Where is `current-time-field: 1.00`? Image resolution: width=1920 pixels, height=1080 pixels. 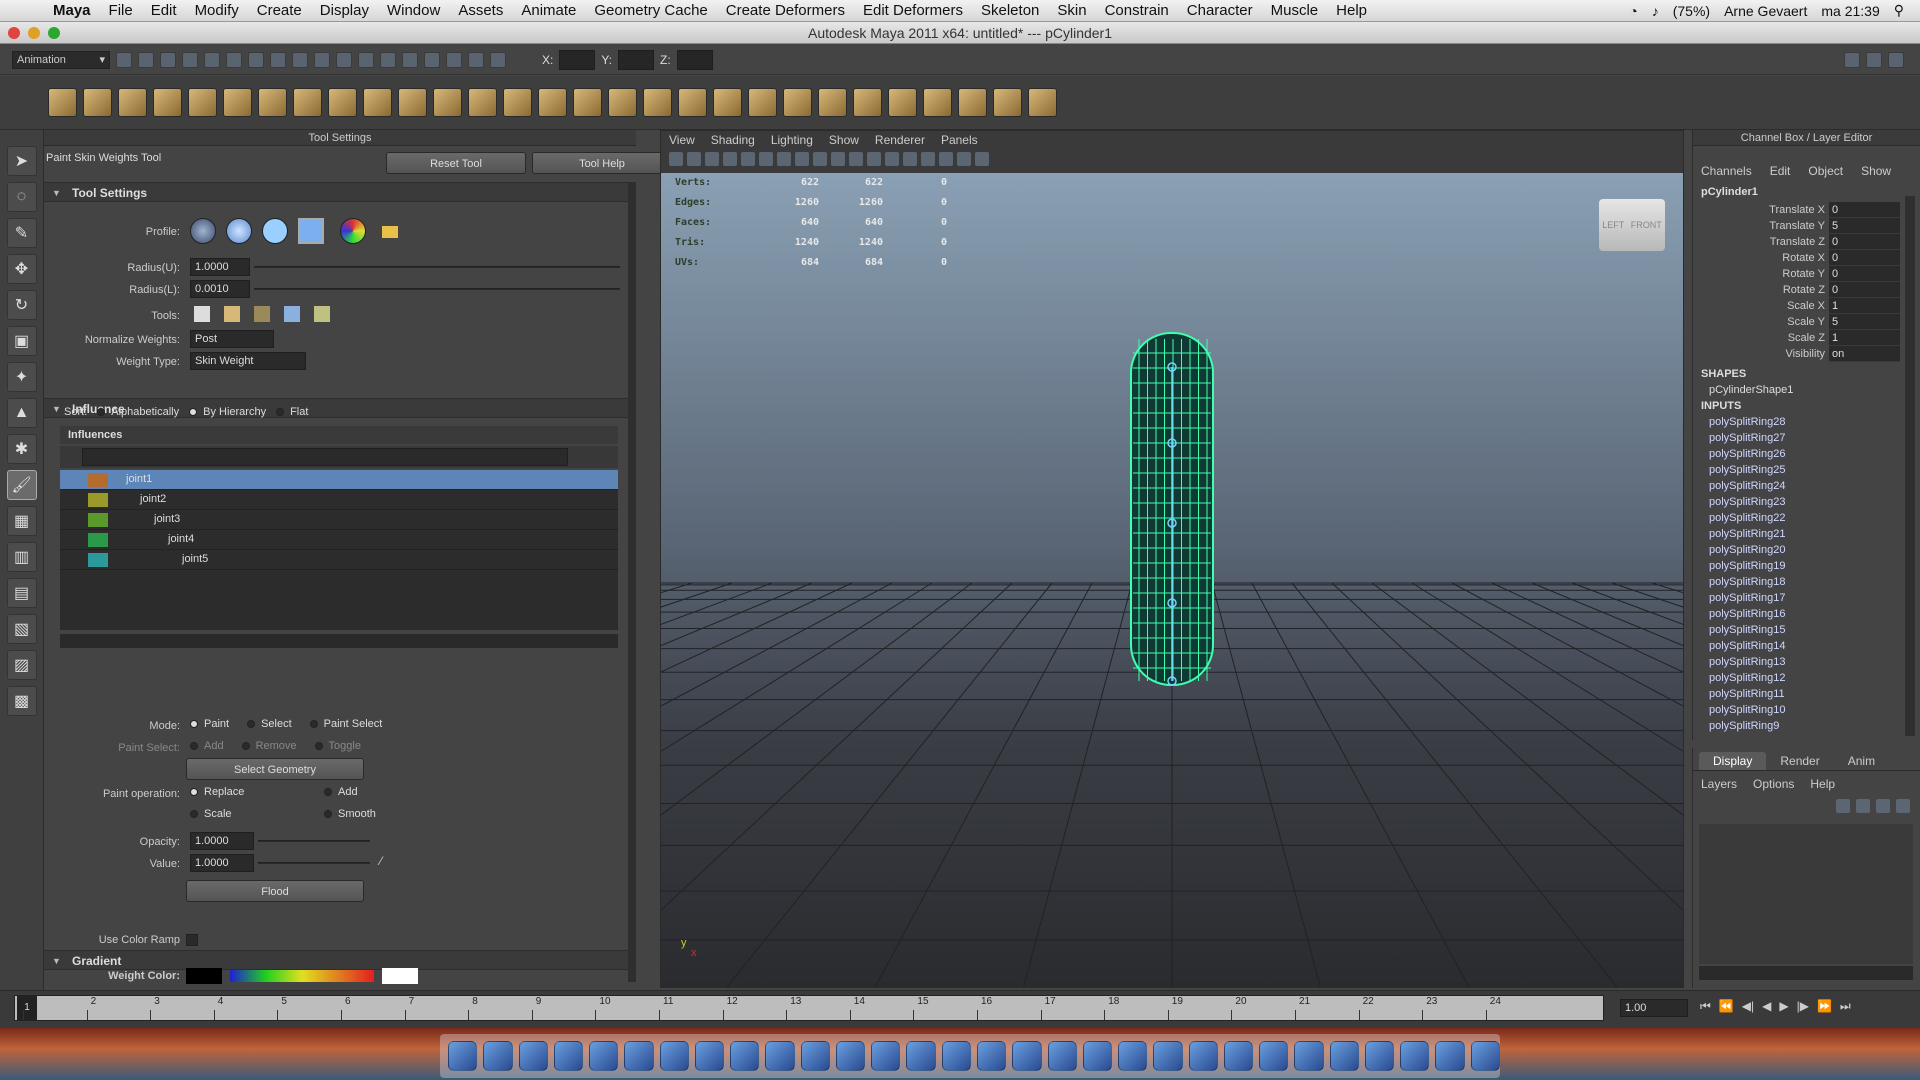
current-time-field: 1.00 is located at coordinates (1654, 1008).